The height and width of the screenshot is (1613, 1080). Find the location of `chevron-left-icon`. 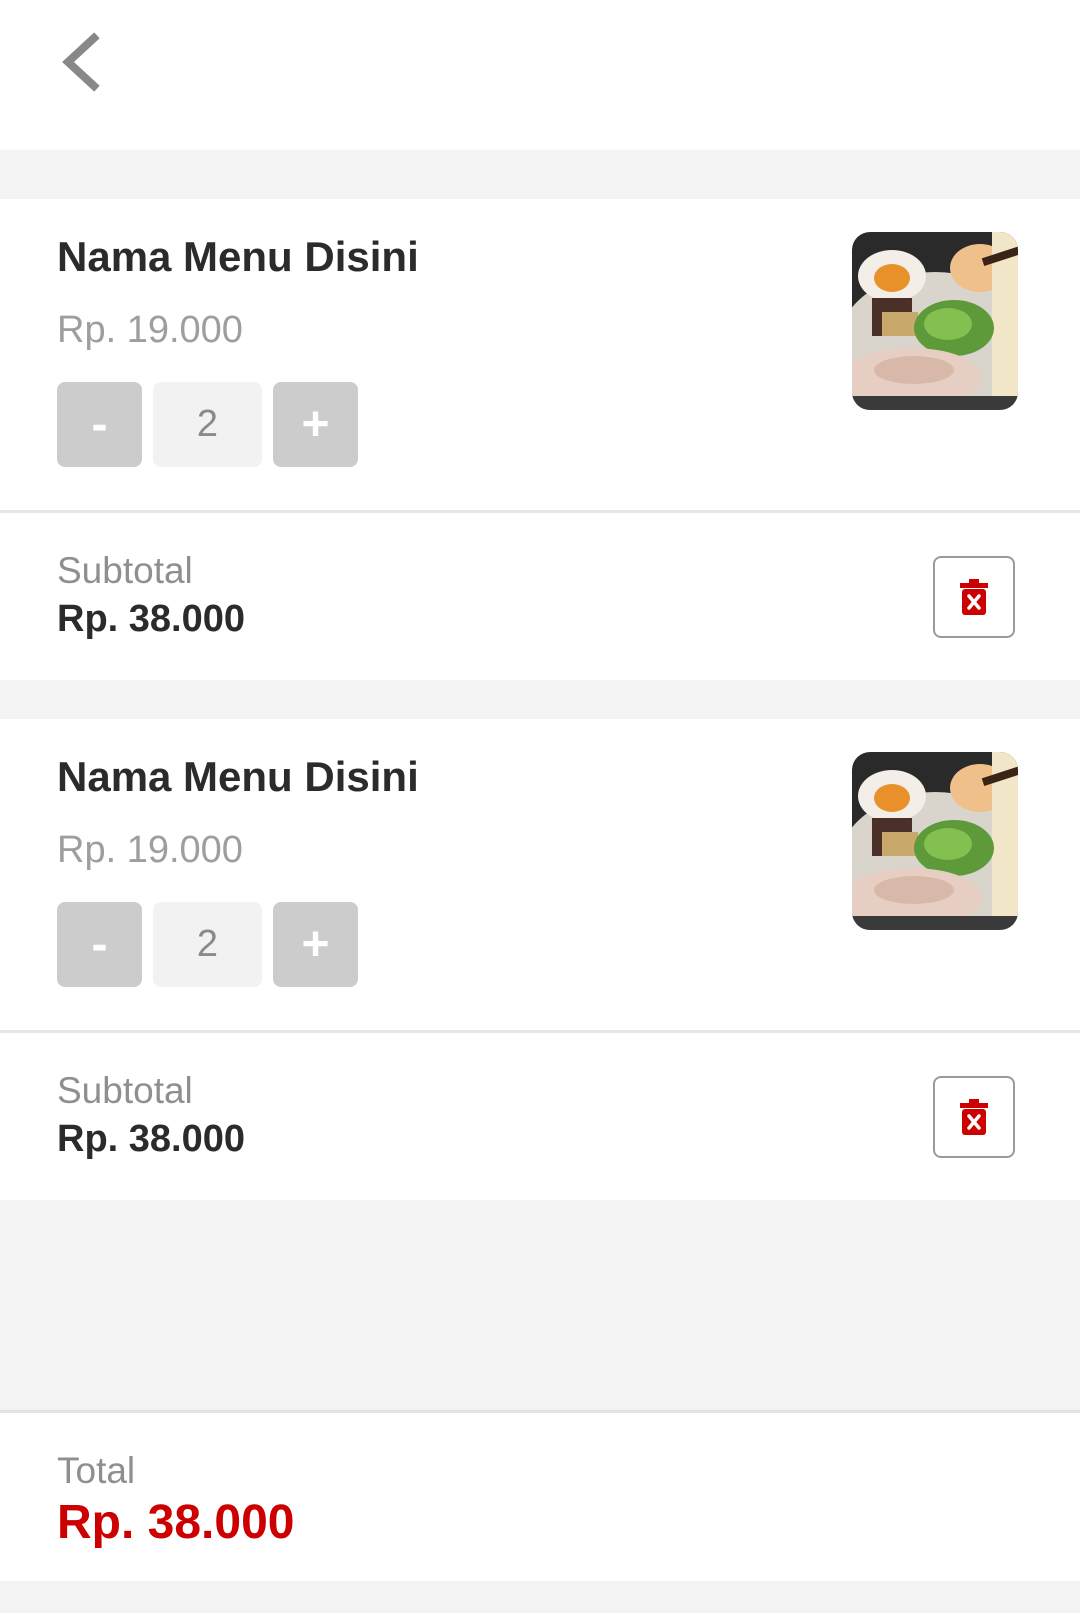

chevron-left-icon is located at coordinates (81, 62).